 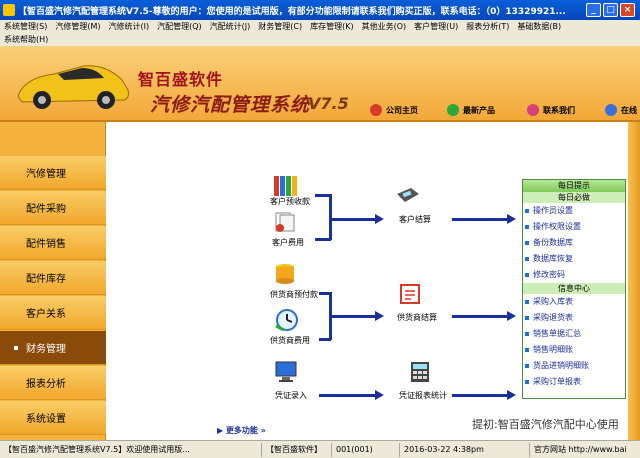 What do you see at coordinates (621, 110) in the screenshot?
I see `online-link: 在线` at bounding box center [621, 110].